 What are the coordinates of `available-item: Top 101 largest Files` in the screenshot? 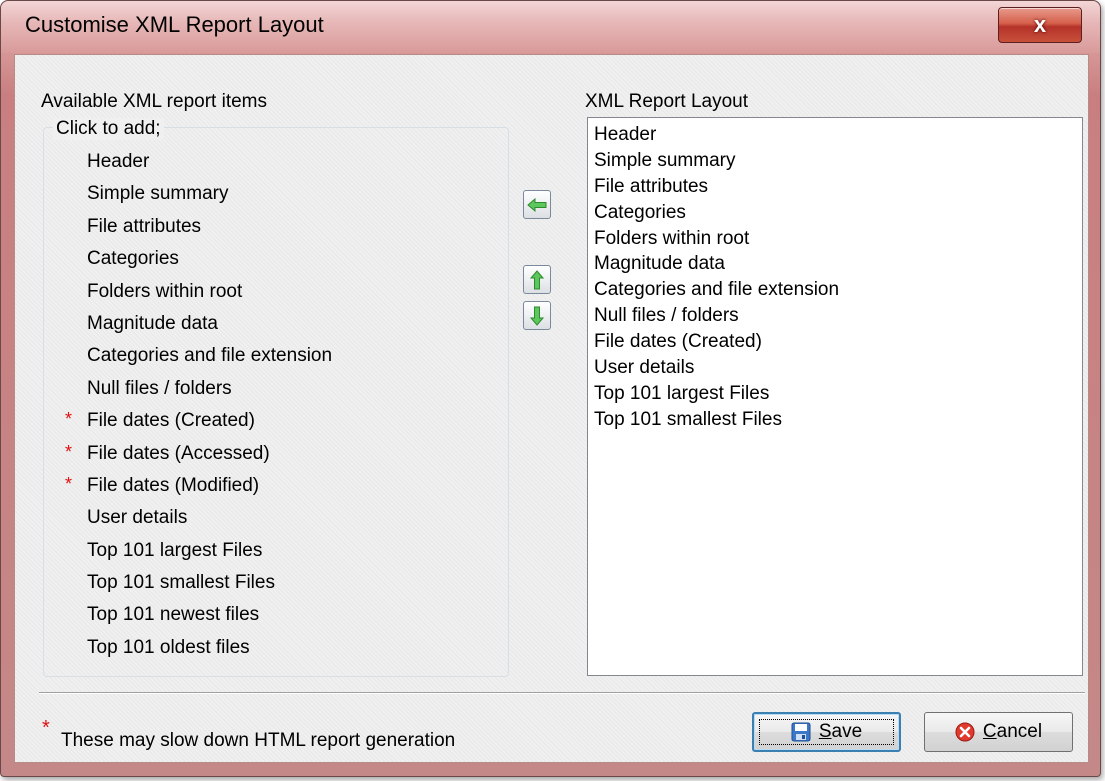 It's located at (192, 551).